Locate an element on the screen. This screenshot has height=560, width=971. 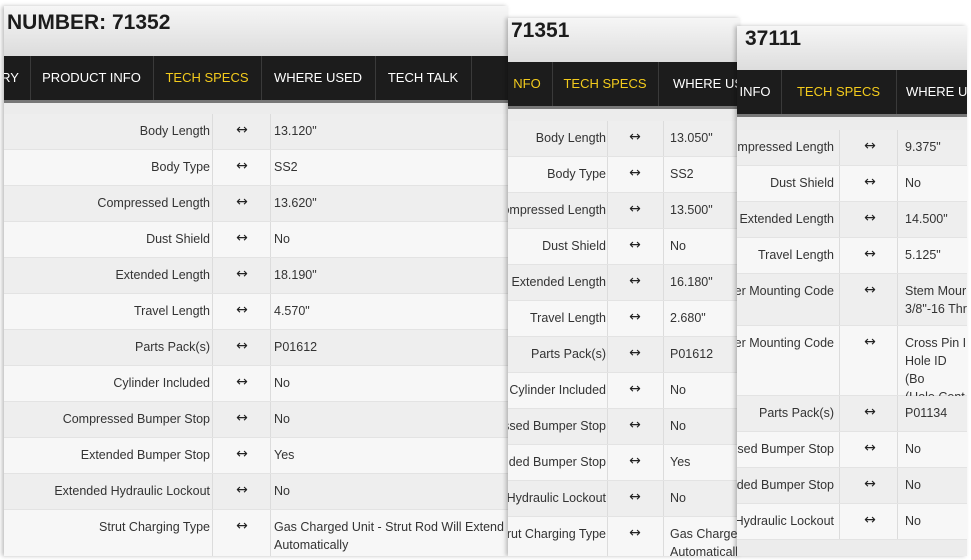
spec-row: Travel Length ↔ 2.680" is located at coordinates (624, 319).